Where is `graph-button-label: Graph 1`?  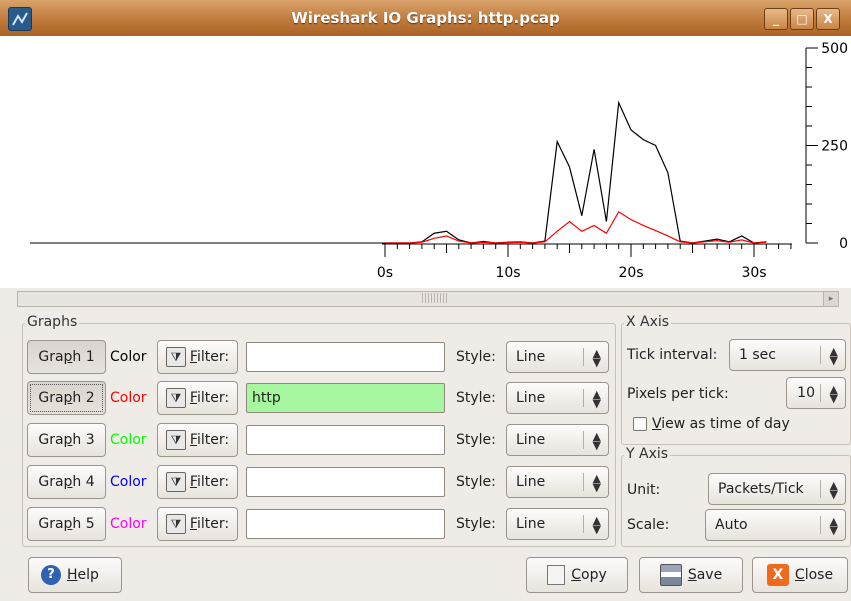
graph-button-label: Graph 1 is located at coordinates (66, 357).